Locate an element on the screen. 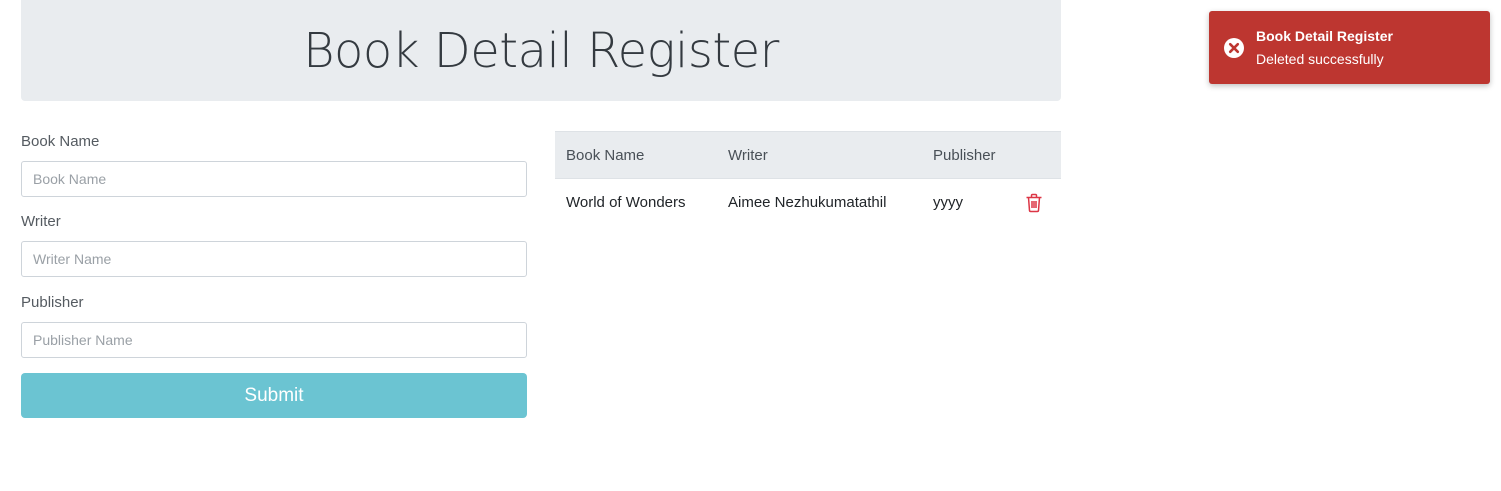  writer-input is located at coordinates (274, 259).